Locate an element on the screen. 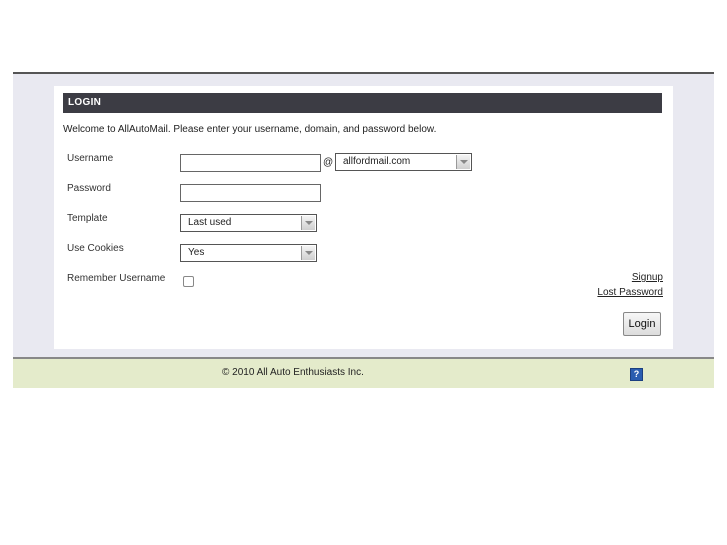 Image resolution: width=727 pixels, height=545 pixels. lost-password-link: Lost Password is located at coordinates (630, 292).